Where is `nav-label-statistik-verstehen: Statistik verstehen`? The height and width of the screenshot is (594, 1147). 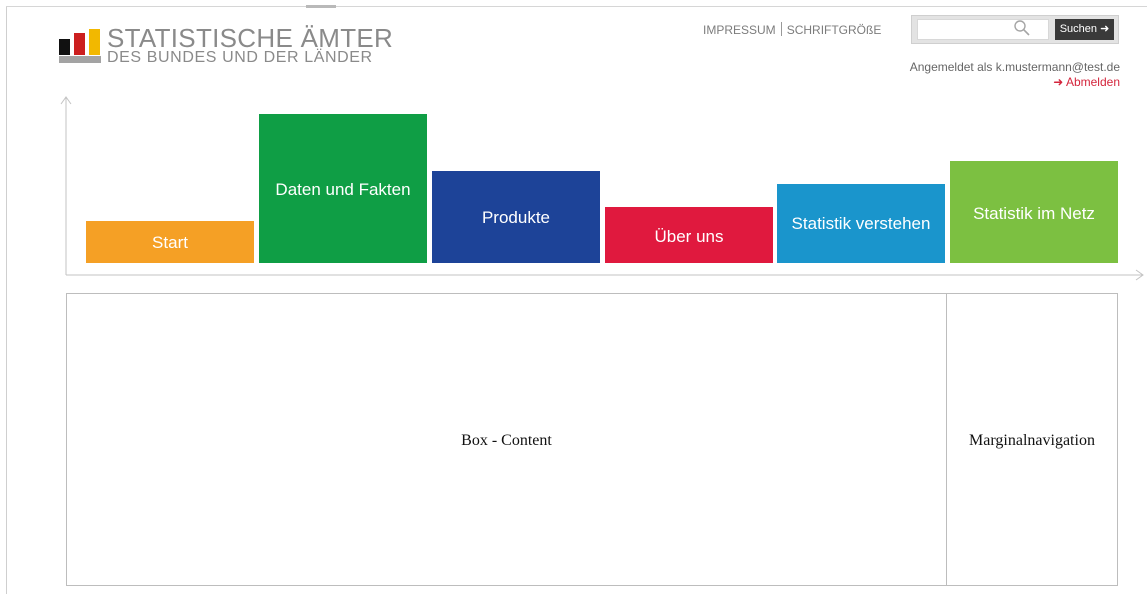
nav-label-statistik-verstehen: Statistik verstehen is located at coordinates (861, 223).